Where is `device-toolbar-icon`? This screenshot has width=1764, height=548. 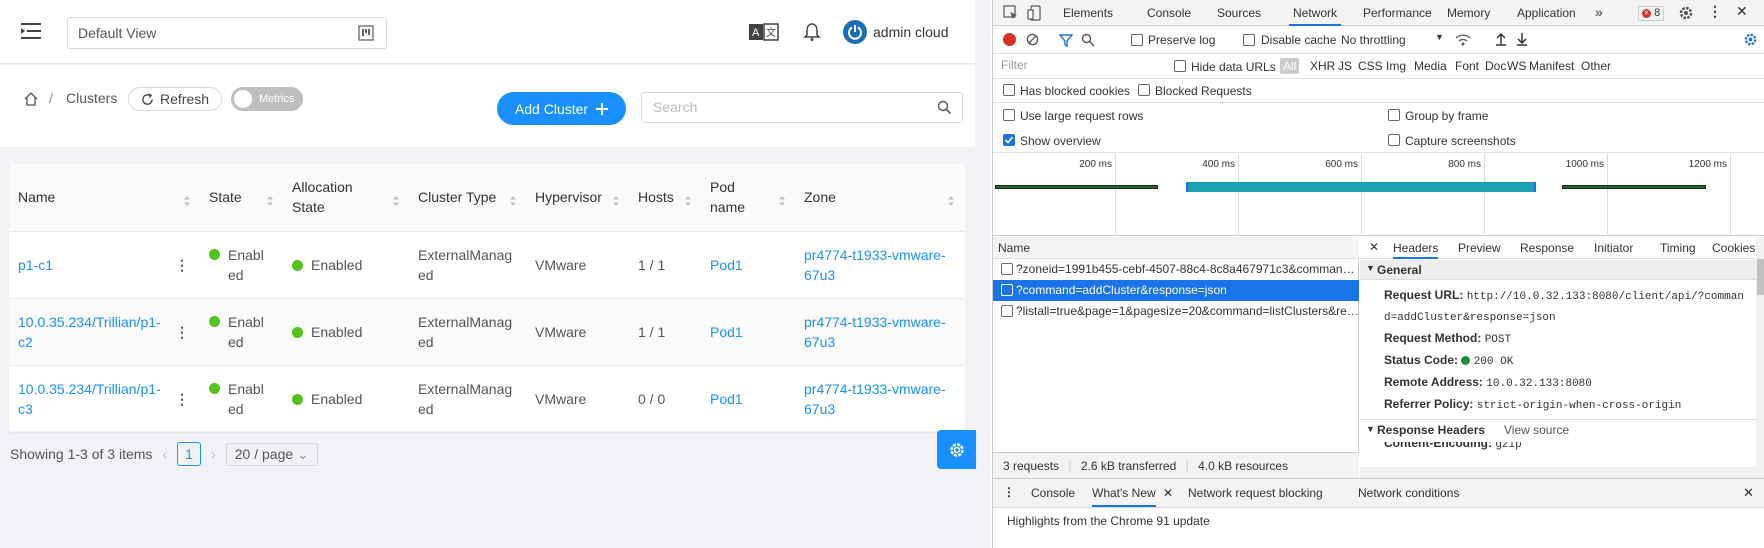 device-toolbar-icon is located at coordinates (1035, 13).